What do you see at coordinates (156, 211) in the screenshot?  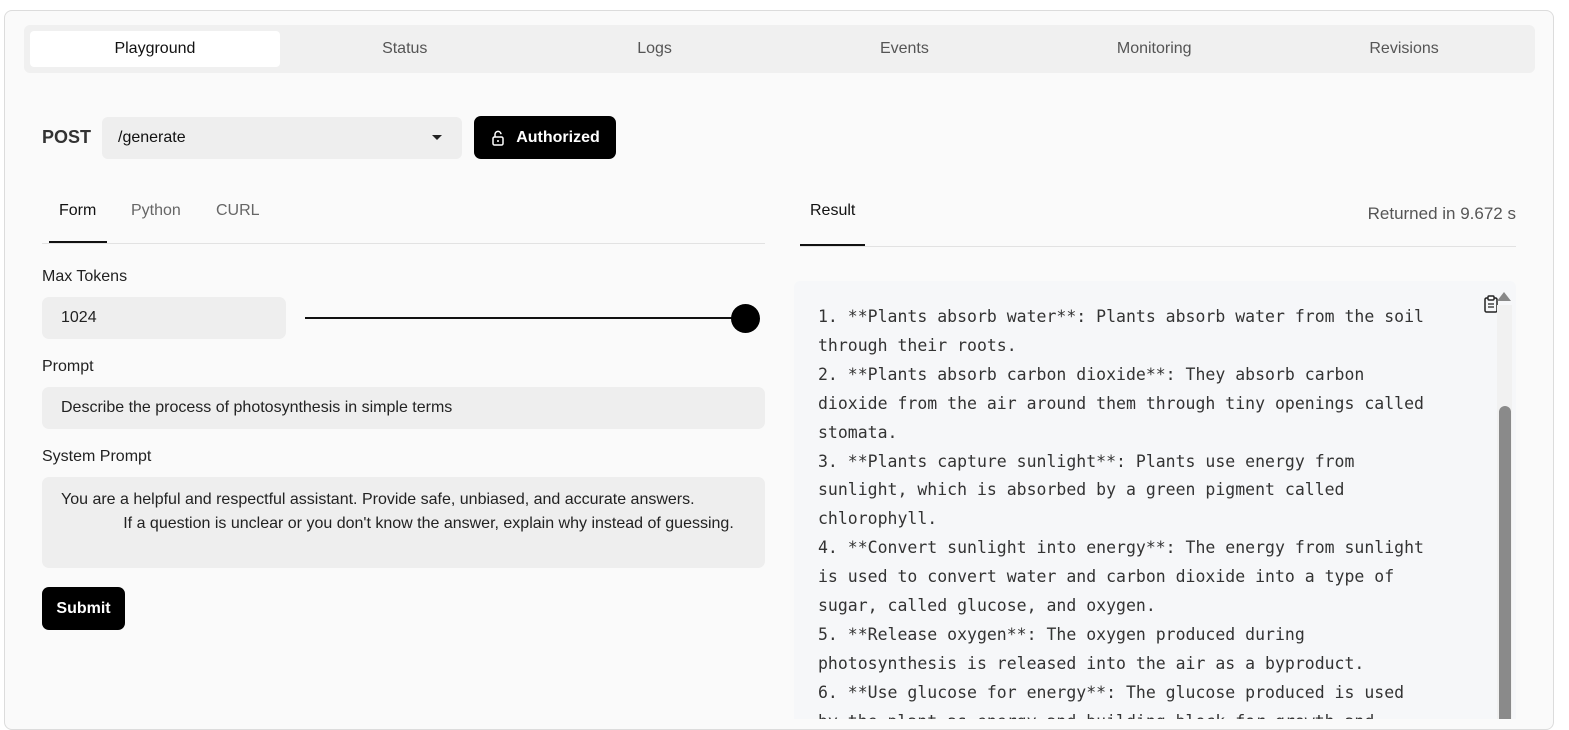 I see `tab-python: Python` at bounding box center [156, 211].